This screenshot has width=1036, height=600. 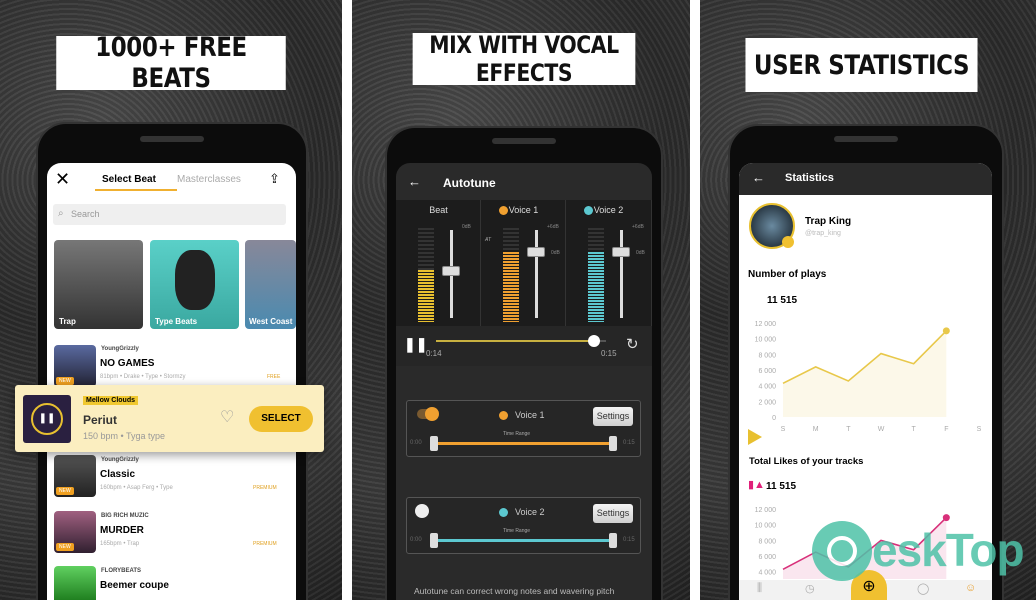 What do you see at coordinates (469, 183) in the screenshot?
I see `screen-title: Autotune` at bounding box center [469, 183].